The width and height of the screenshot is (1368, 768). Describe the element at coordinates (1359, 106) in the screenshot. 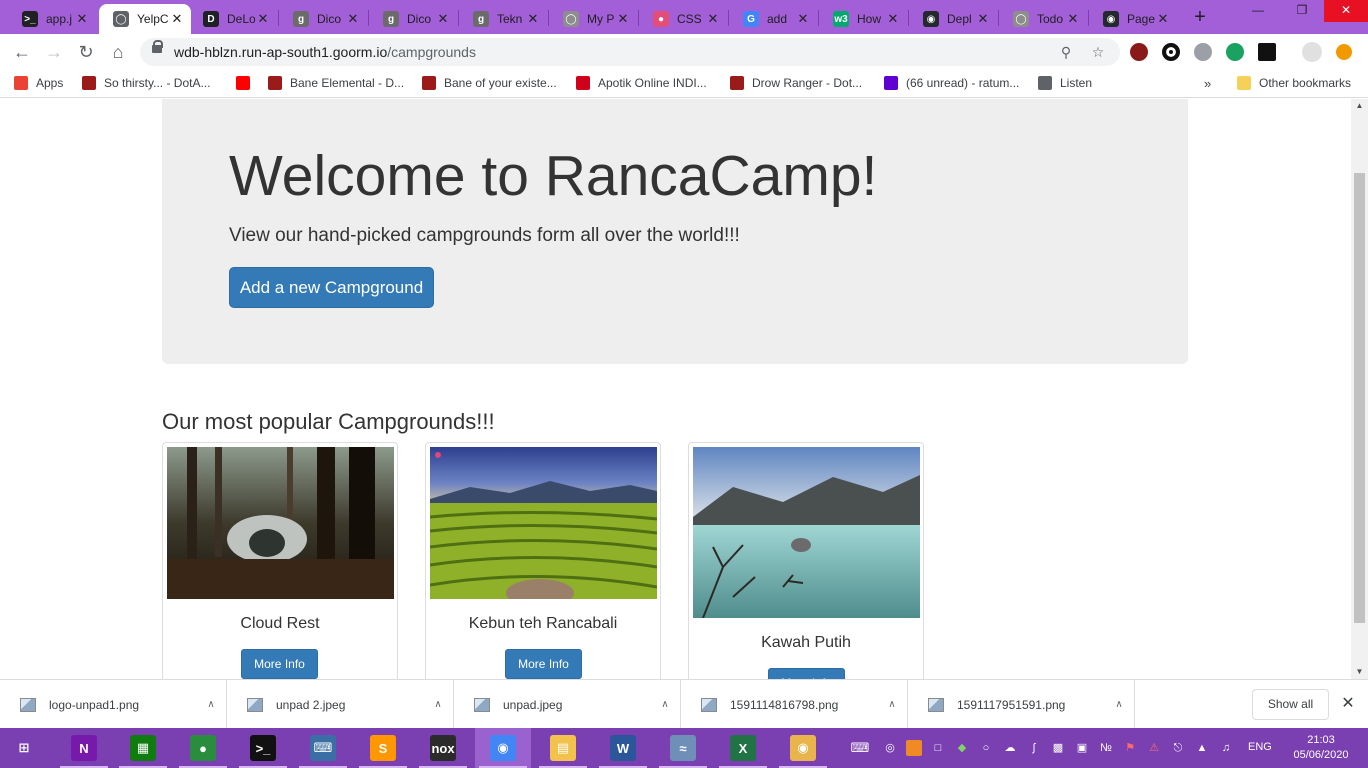

I see `scroll-up-icon: ▲` at that location.